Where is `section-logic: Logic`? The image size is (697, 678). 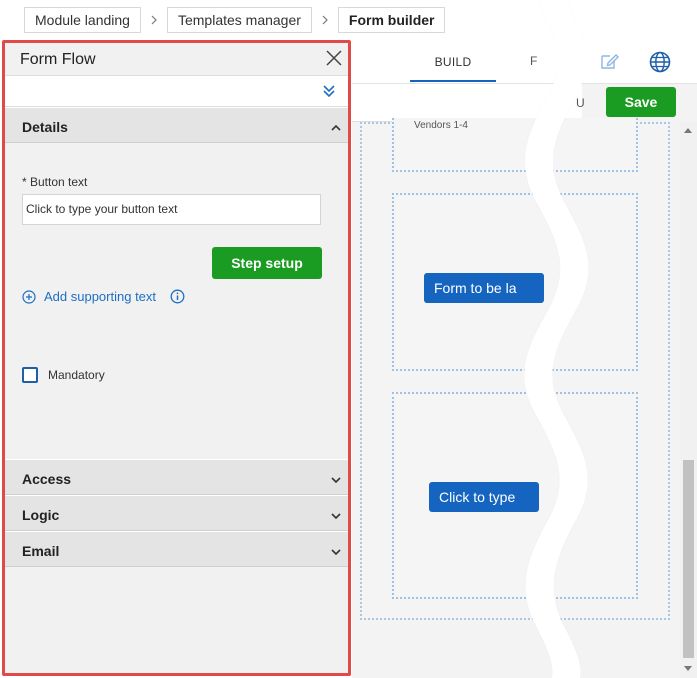
section-logic: Logic is located at coordinates (176, 513).